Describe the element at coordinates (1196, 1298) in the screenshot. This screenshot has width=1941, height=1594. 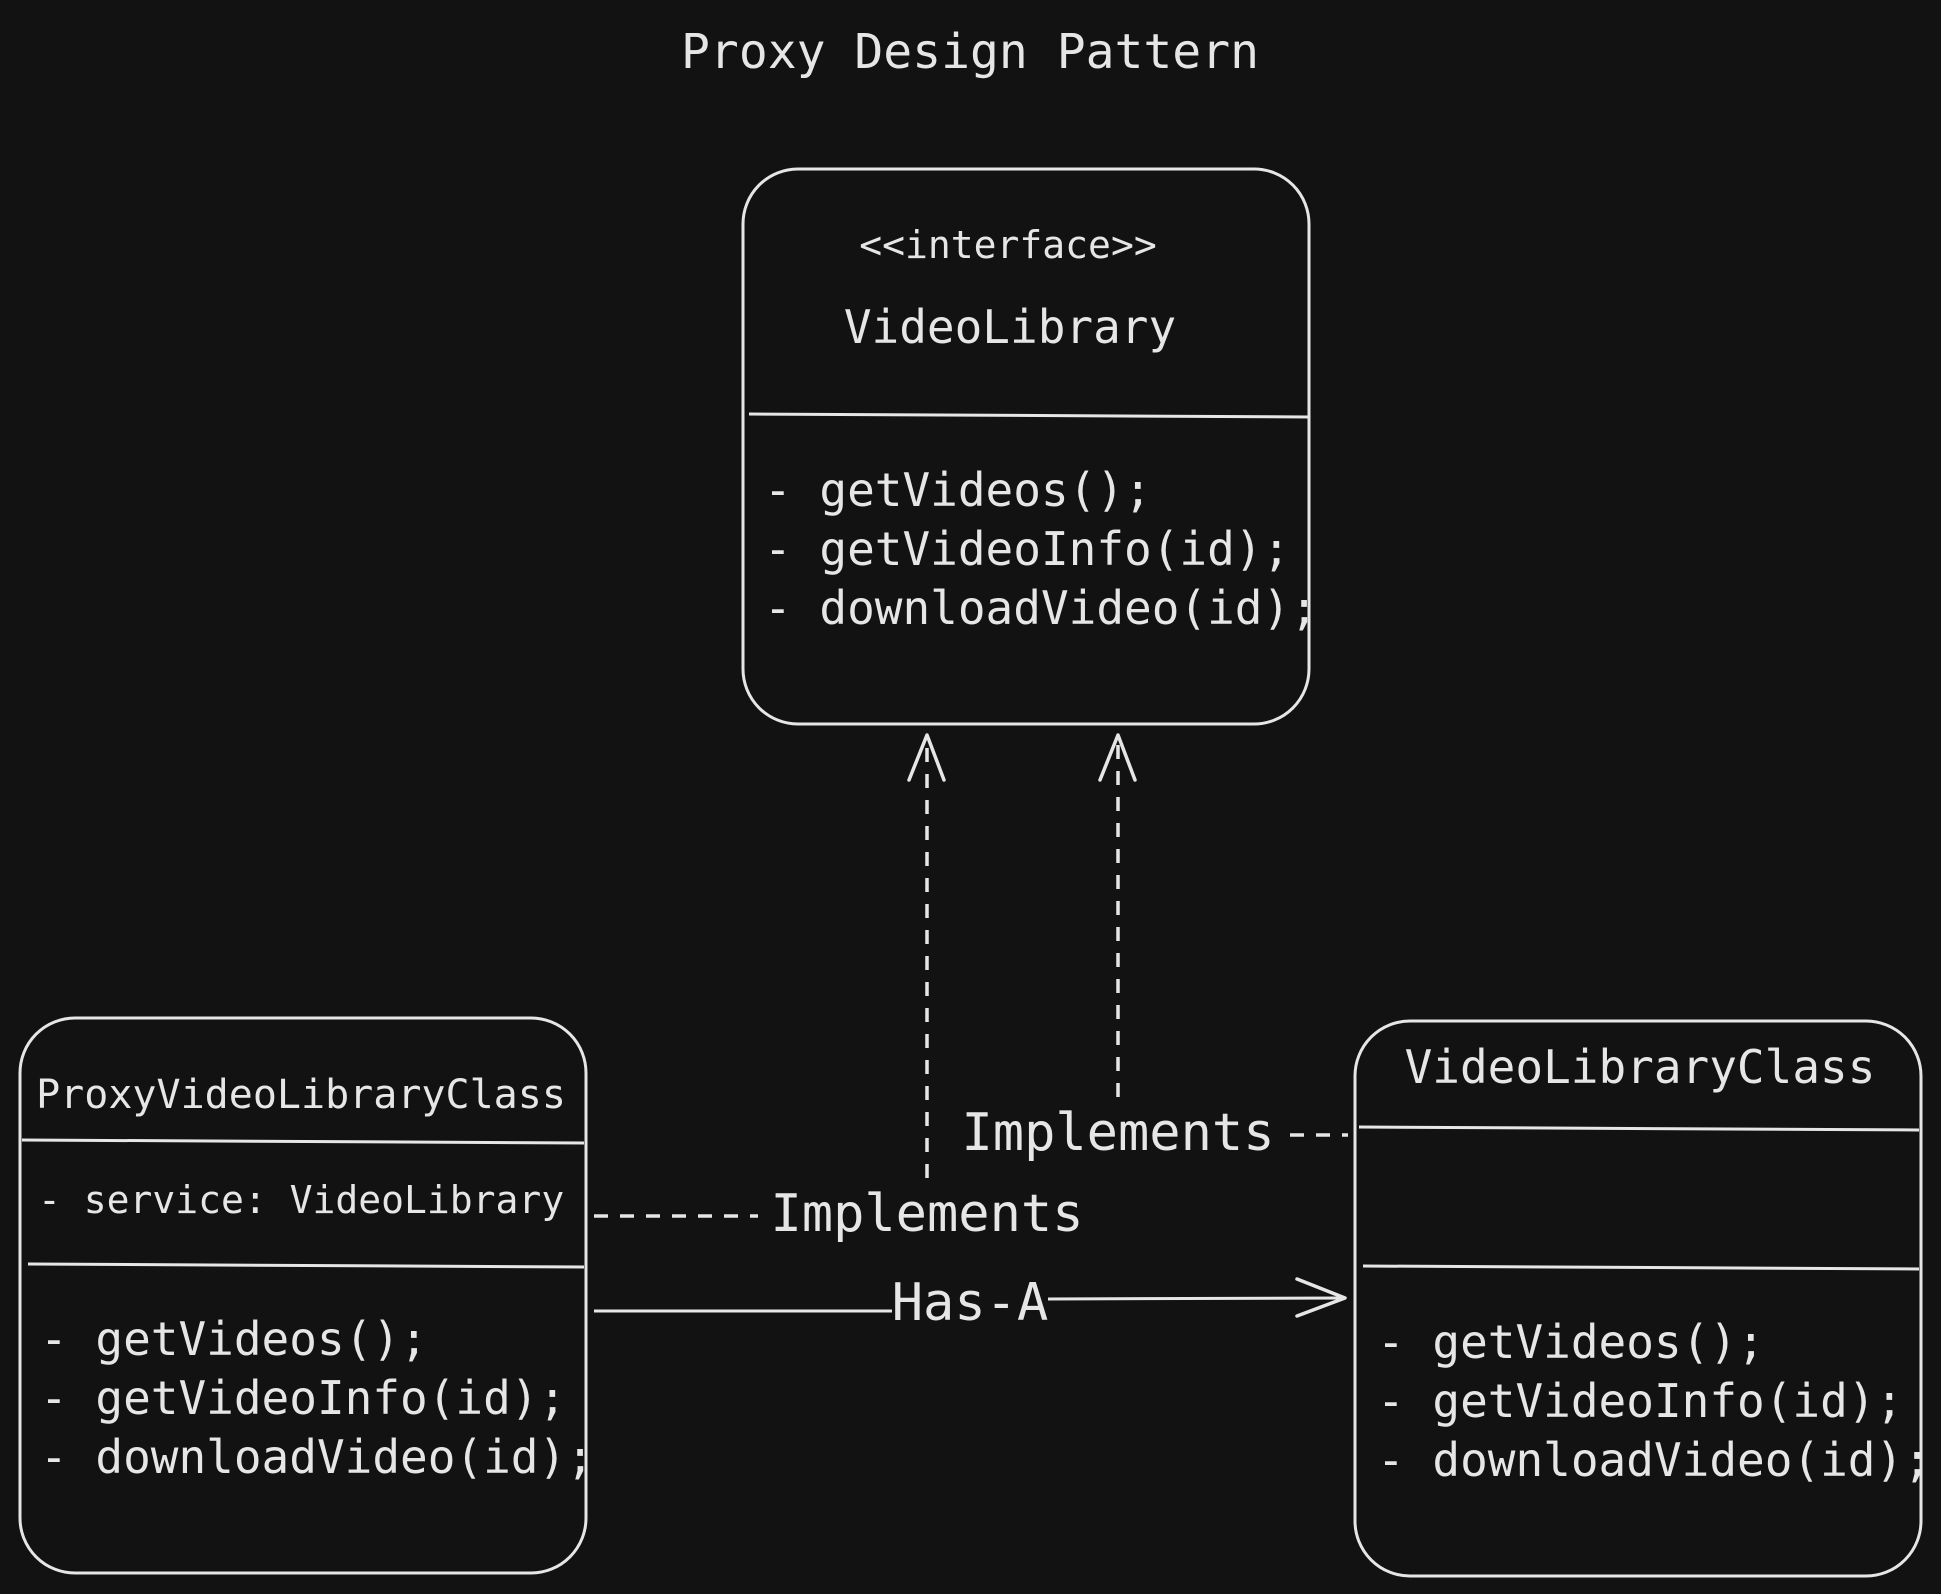
I see `has-a-line-right` at that location.